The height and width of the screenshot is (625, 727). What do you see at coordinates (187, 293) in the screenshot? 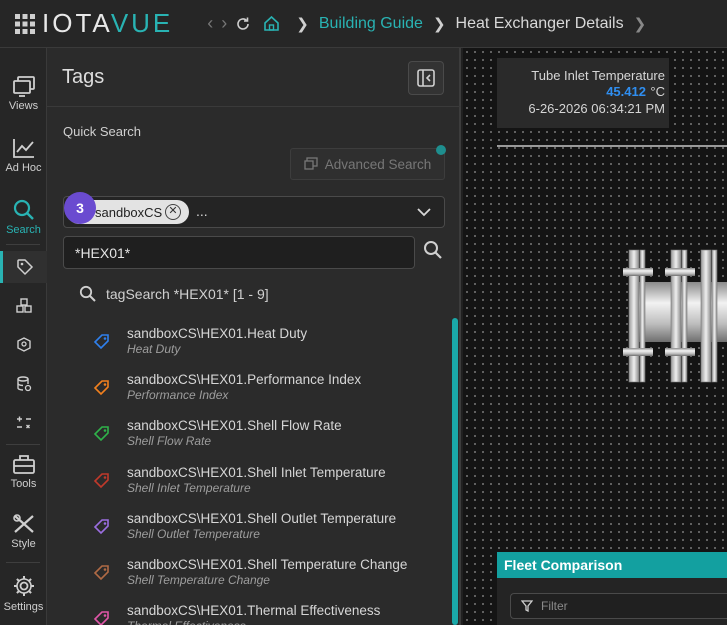
I see `results-header-label: tagSearch *HEX01* [1 - 9]` at bounding box center [187, 293].